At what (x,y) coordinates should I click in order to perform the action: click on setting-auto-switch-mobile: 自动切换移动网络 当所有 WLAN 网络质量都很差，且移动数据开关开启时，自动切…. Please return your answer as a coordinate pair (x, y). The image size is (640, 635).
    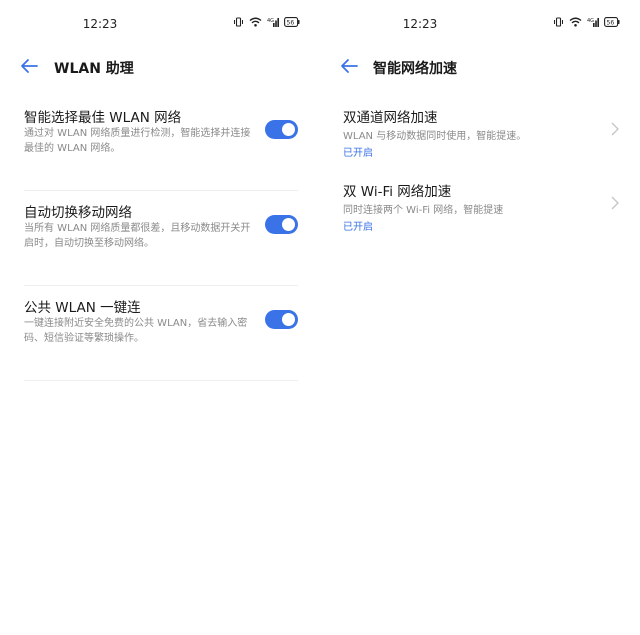
    Looking at the image, I should click on (161, 238).